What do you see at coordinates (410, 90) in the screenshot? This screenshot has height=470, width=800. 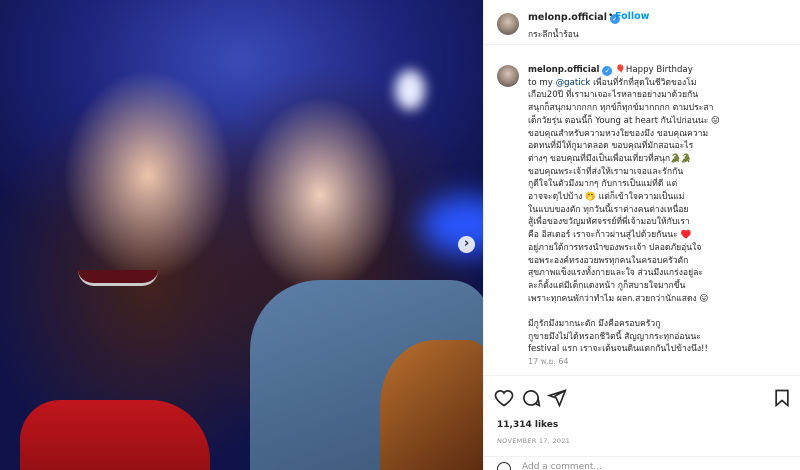 I see `stage-light` at bounding box center [410, 90].